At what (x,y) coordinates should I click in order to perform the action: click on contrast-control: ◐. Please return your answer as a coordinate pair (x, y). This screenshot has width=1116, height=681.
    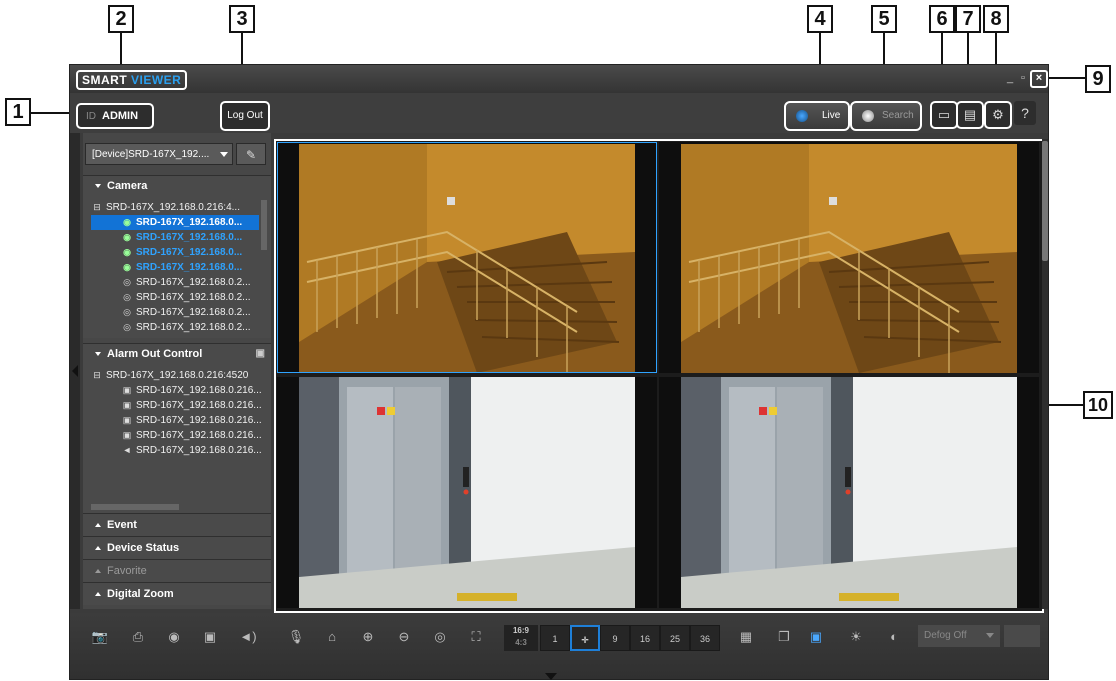
    Looking at the image, I should click on (894, 637).